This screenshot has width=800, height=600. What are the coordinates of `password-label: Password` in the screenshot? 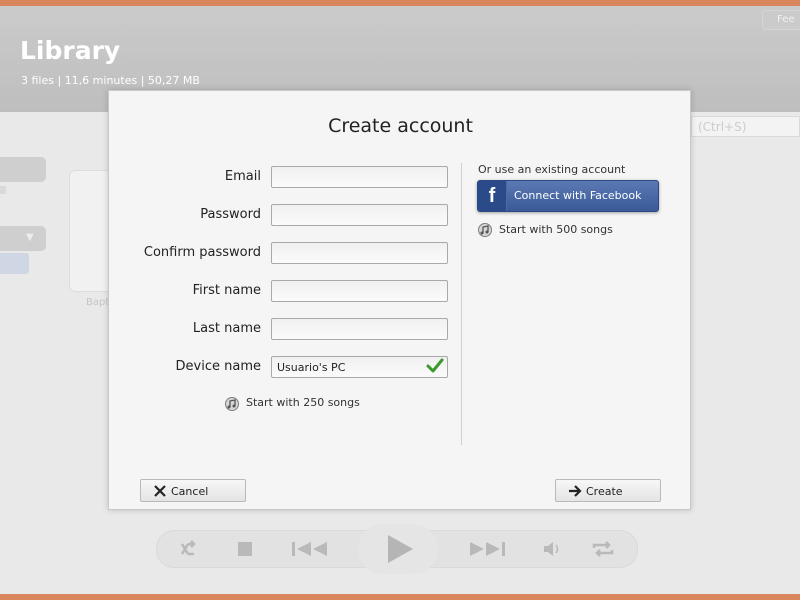 It's located at (230, 214).